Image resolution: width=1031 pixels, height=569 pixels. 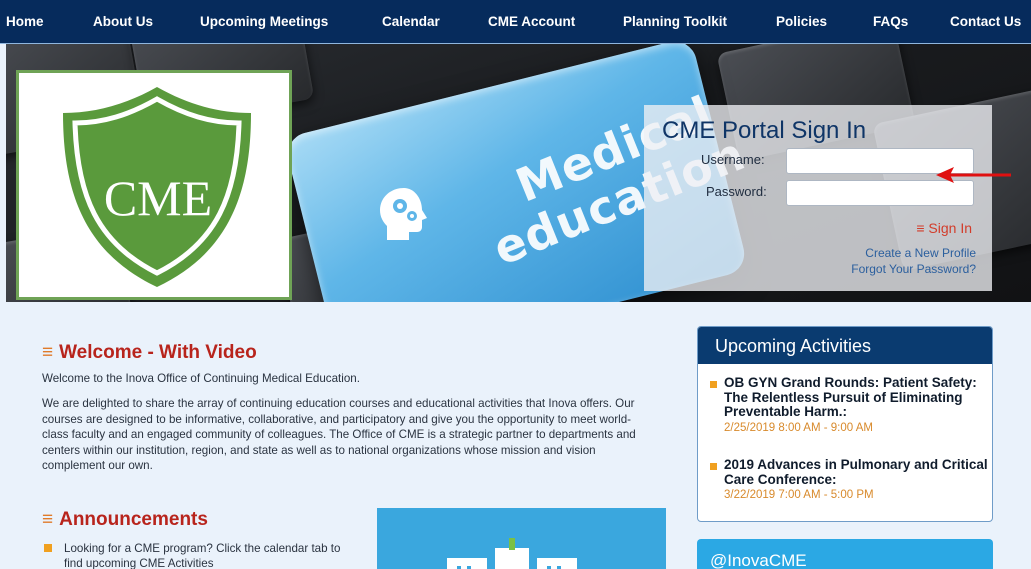 I want to click on twitter-panel-title: @InovaCME, so click(x=845, y=554).